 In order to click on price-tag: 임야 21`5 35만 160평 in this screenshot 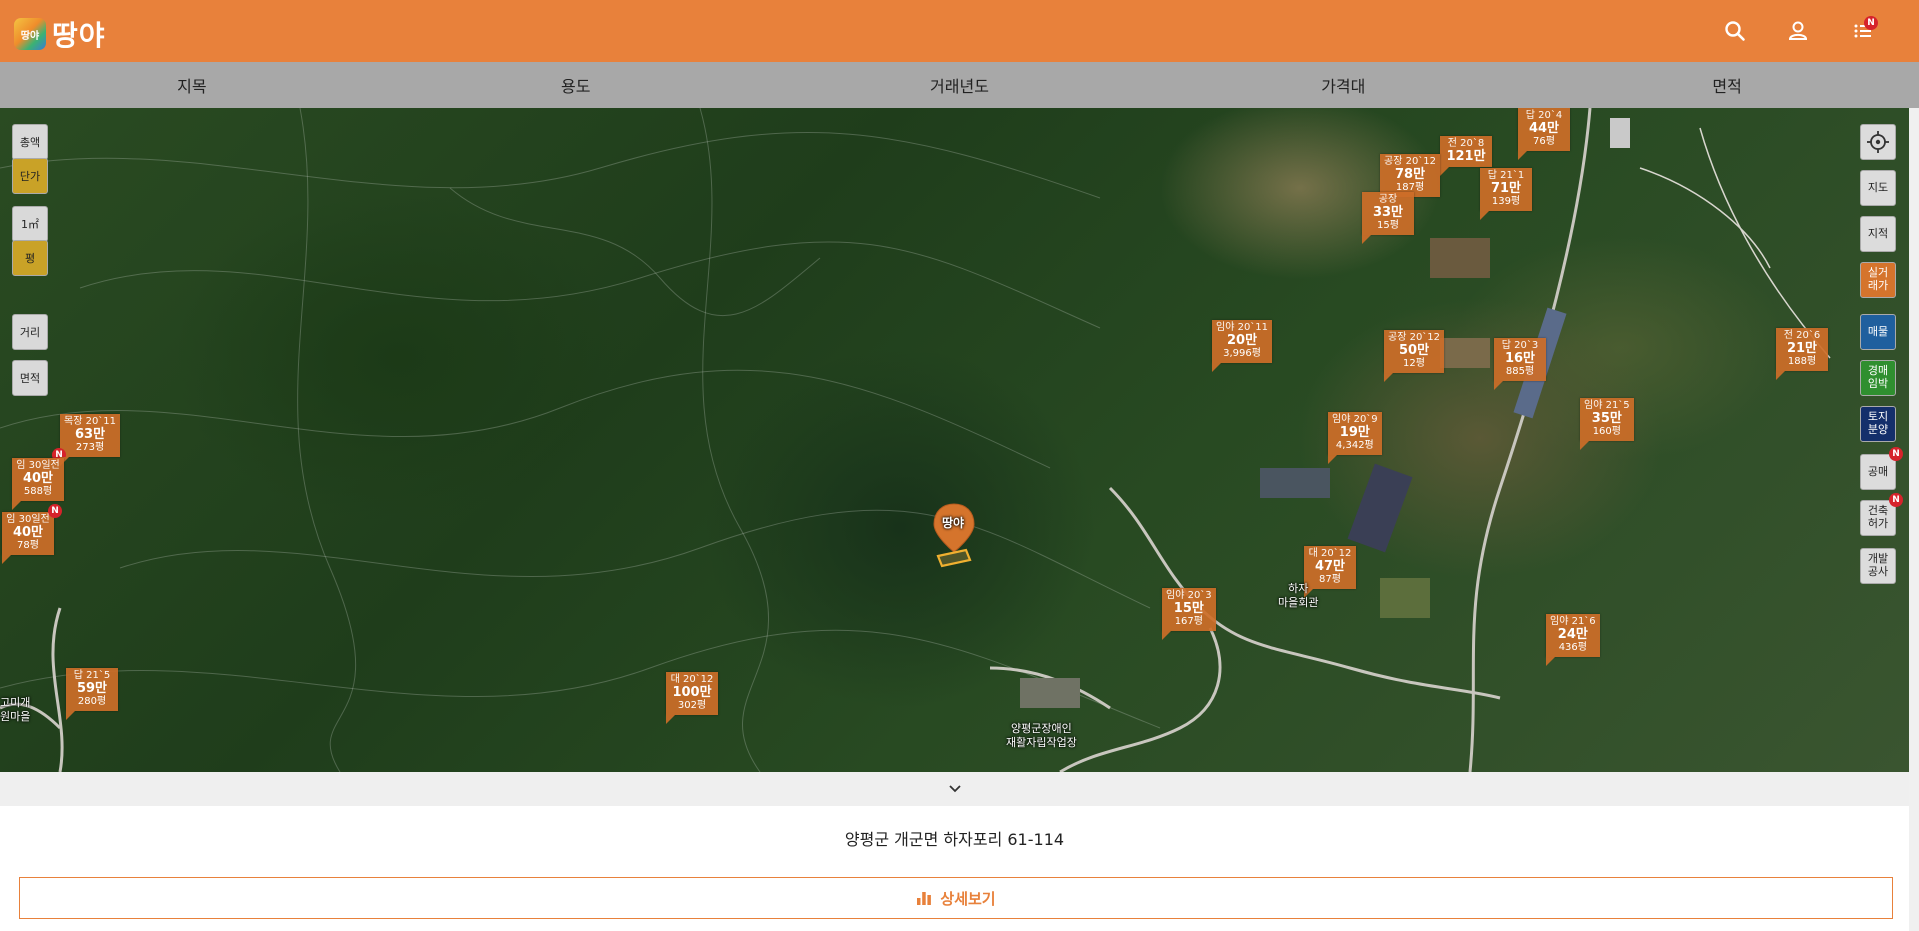, I will do `click(1607, 424)`.